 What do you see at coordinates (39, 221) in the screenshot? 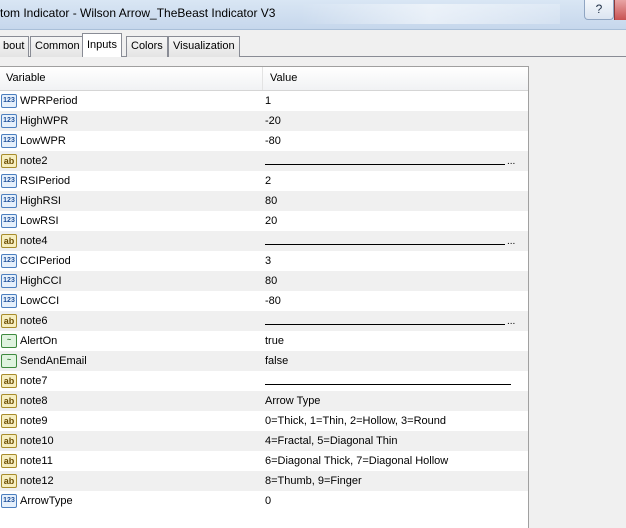
I see `param-name: LowRSI` at bounding box center [39, 221].